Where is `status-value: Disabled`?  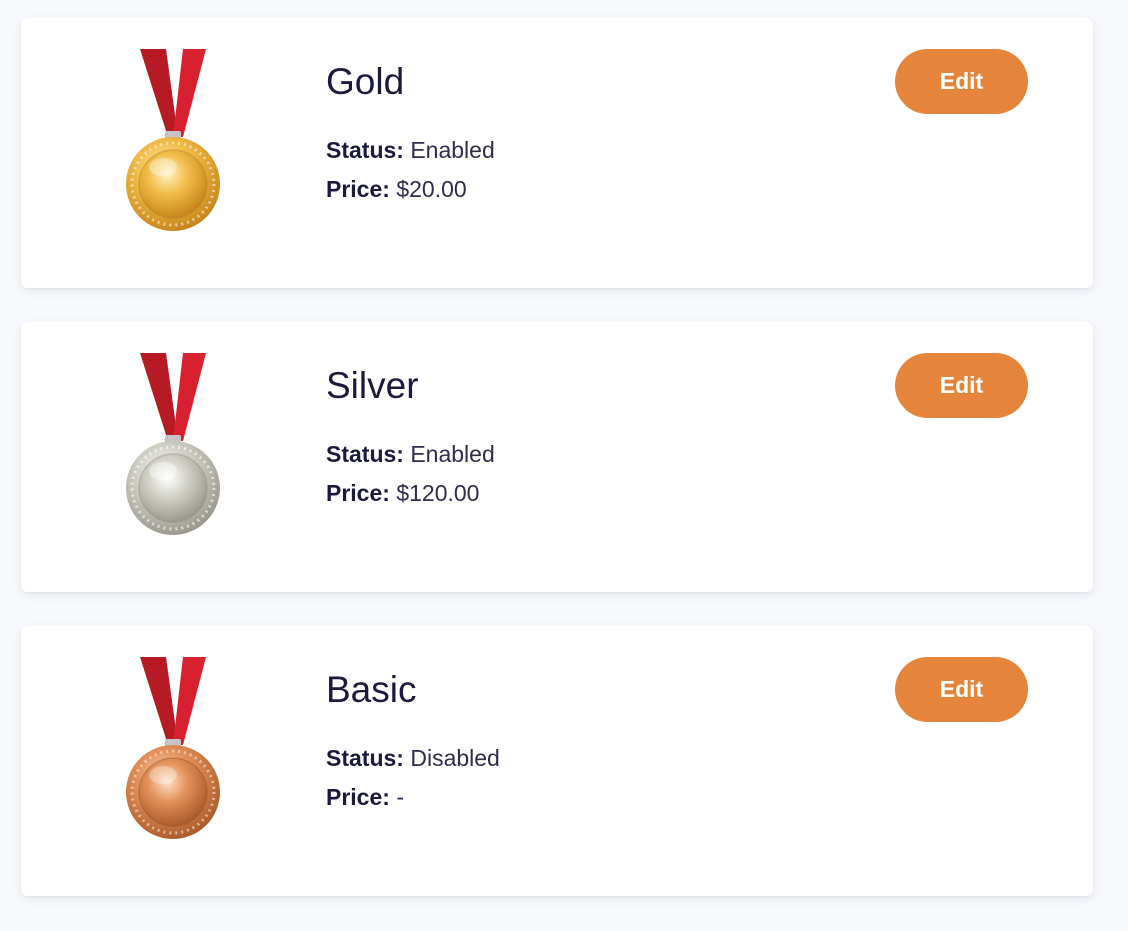
status-value: Disabled is located at coordinates (455, 758).